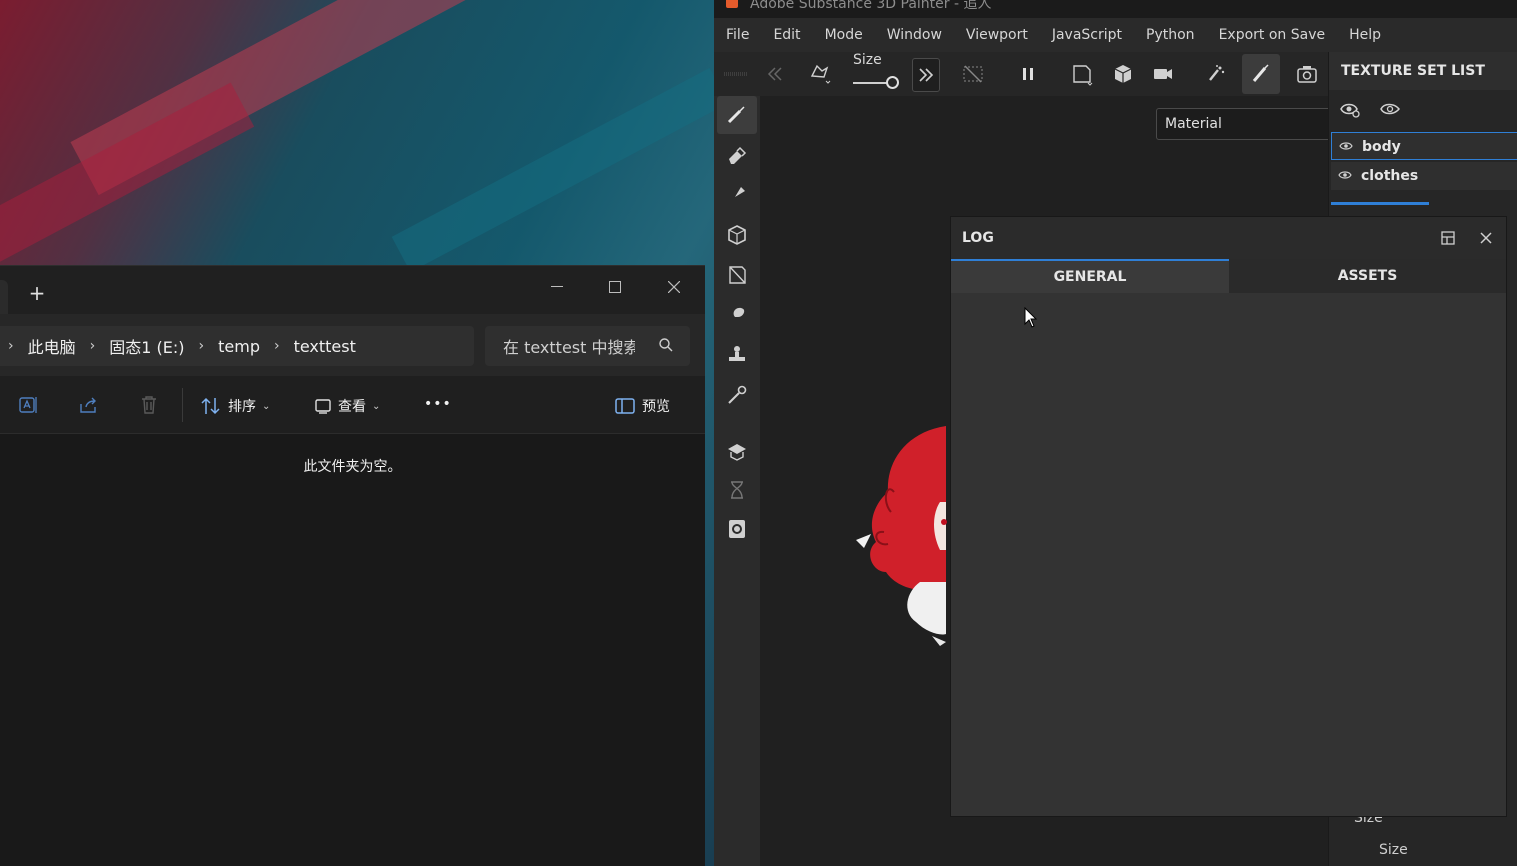  What do you see at coordinates (892, 82) in the screenshot?
I see `size-slider-handle` at bounding box center [892, 82].